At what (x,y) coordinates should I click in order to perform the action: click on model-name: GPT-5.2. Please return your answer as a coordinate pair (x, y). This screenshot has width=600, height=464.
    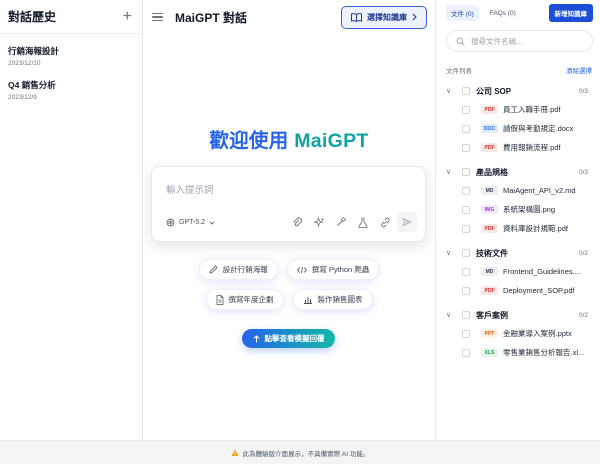
    Looking at the image, I should click on (192, 222).